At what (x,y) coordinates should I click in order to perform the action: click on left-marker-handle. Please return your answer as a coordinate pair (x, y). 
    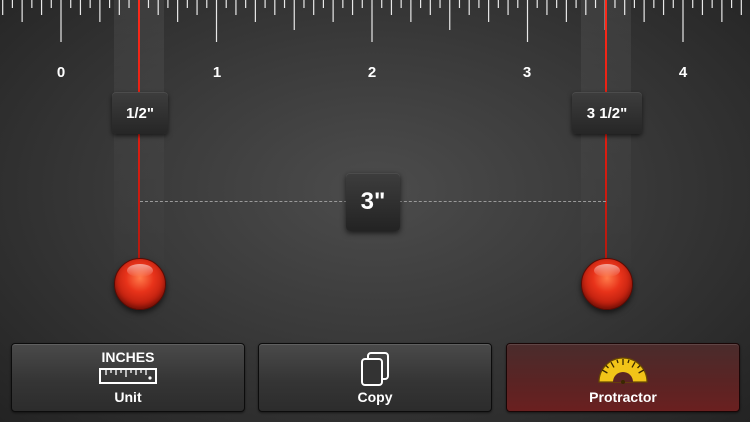
    Looking at the image, I should click on (140, 284).